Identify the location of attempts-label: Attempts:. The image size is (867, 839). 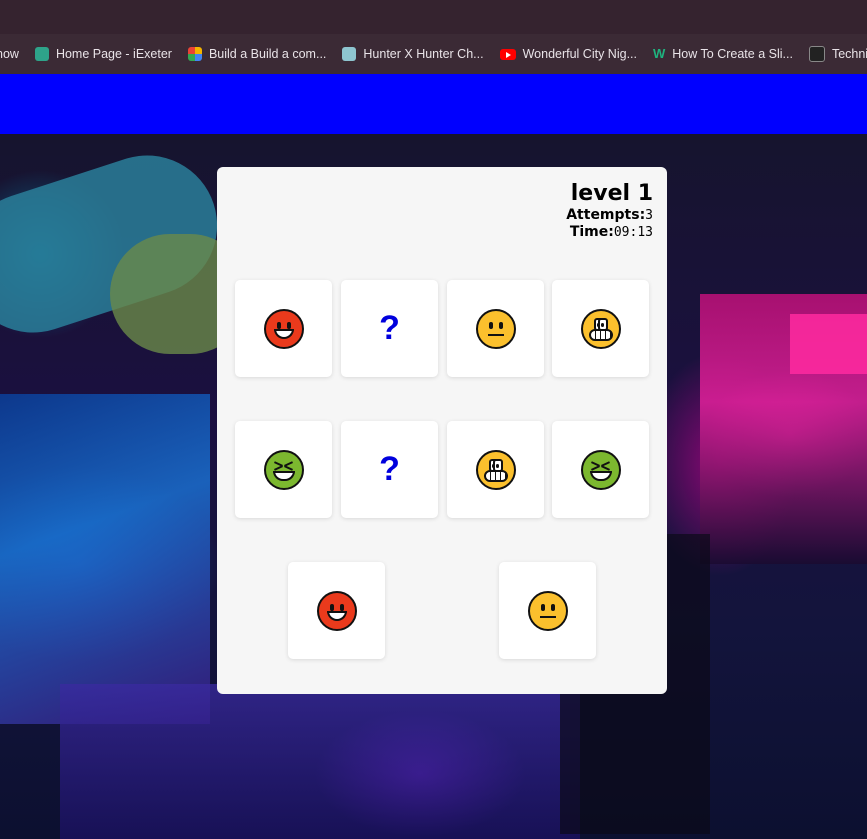
(606, 215).